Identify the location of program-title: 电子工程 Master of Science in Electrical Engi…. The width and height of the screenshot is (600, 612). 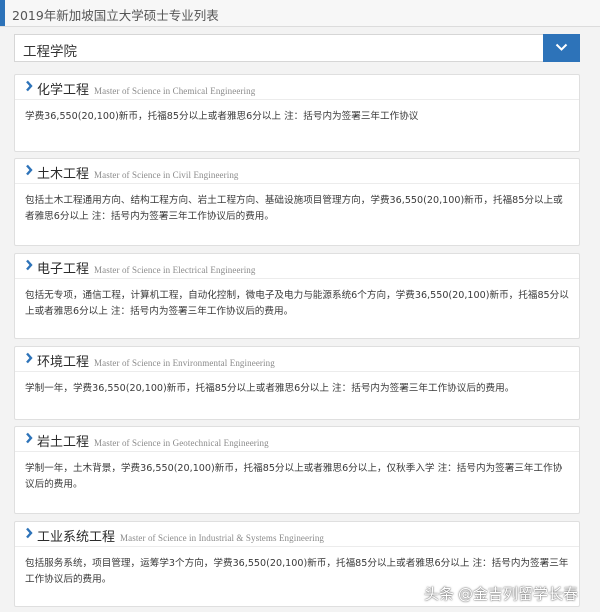
(146, 267).